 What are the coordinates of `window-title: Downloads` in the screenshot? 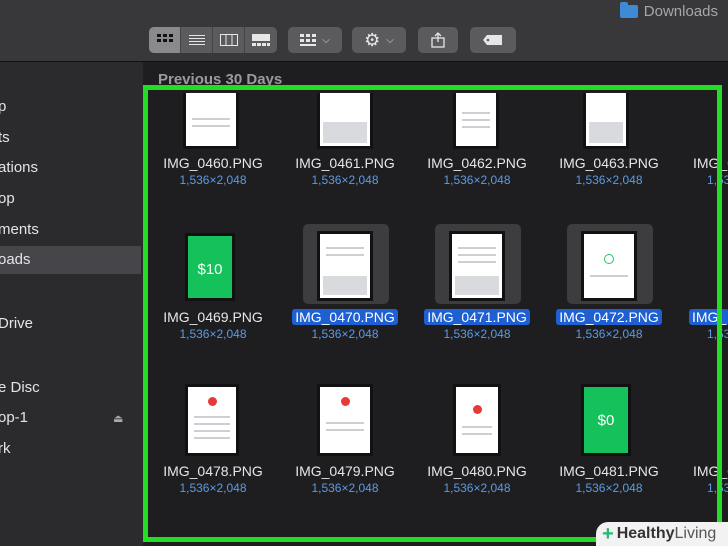 It's located at (668, 11).